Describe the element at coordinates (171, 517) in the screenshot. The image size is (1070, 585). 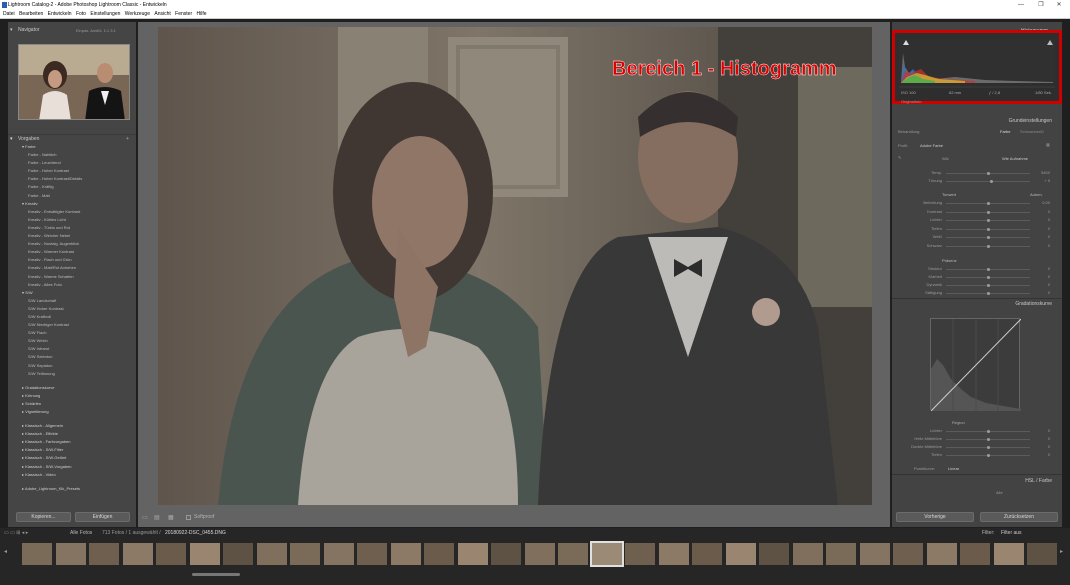
I see `view-mode-survey-icon: ▦` at that location.